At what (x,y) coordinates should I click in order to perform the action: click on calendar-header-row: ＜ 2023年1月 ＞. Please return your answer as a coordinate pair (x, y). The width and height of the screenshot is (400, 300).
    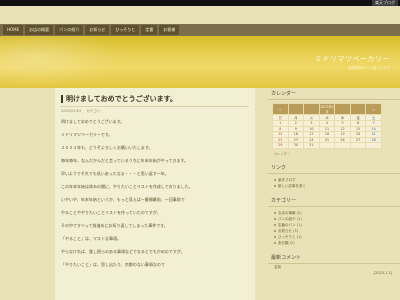
    Looking at the image, I should click on (327, 109).